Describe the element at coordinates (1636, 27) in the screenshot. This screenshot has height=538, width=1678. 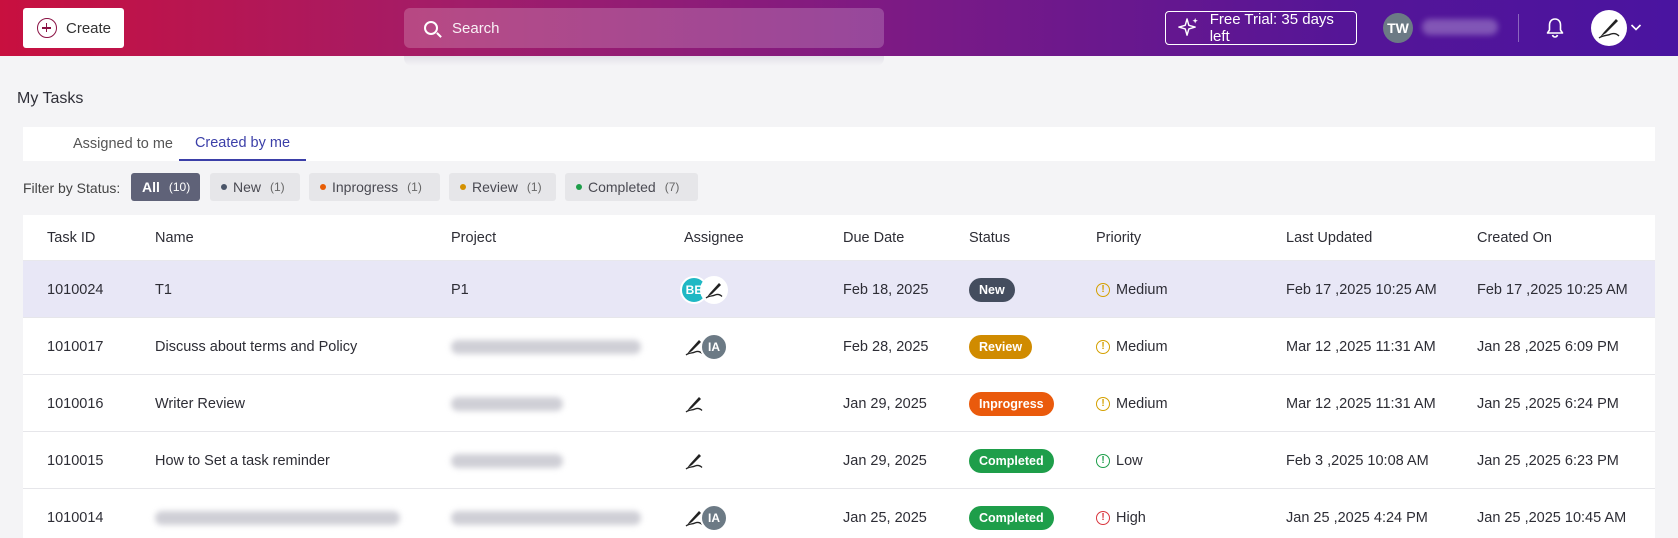
I see `chevron-down-icon` at that location.